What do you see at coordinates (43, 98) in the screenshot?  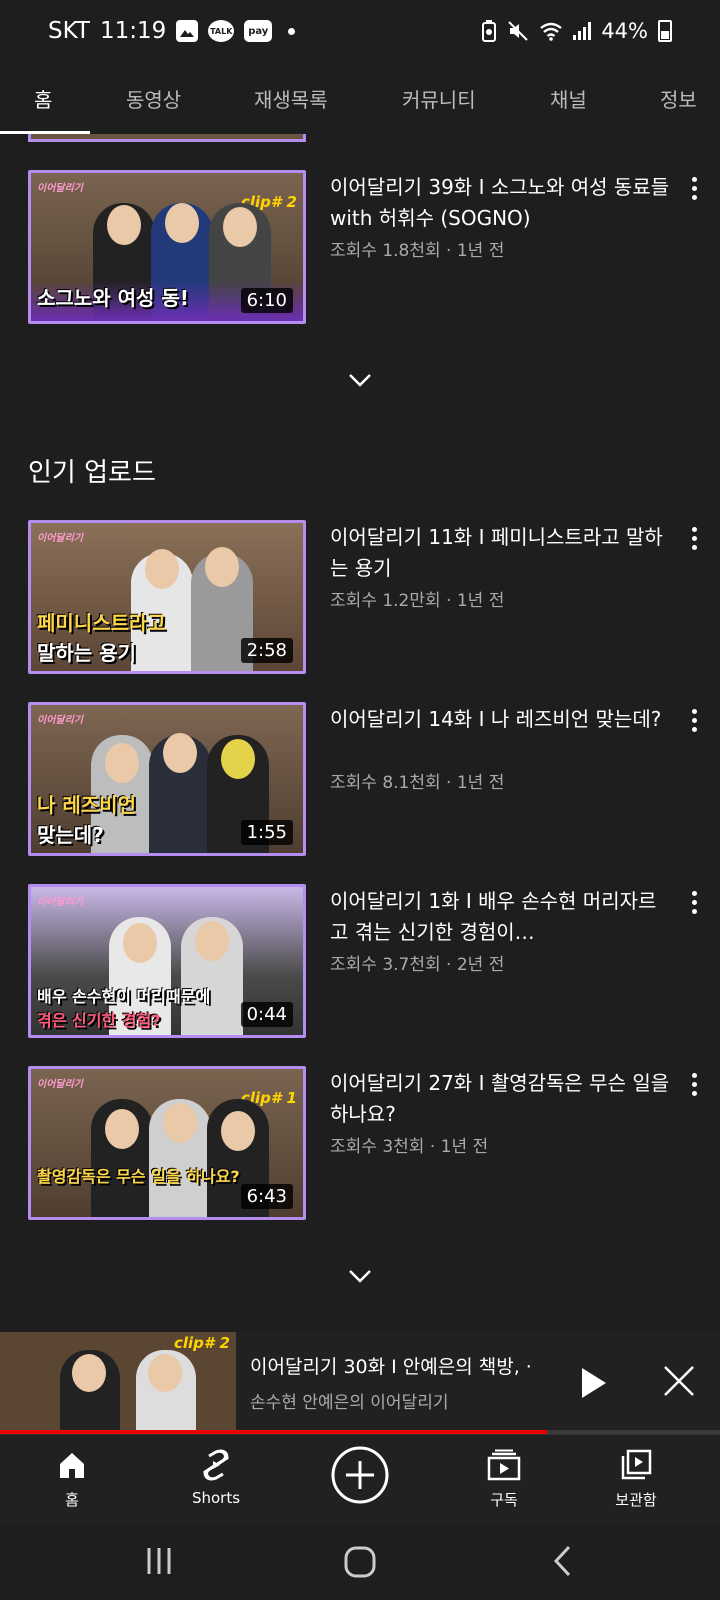 I see `tab-home: 홈` at bounding box center [43, 98].